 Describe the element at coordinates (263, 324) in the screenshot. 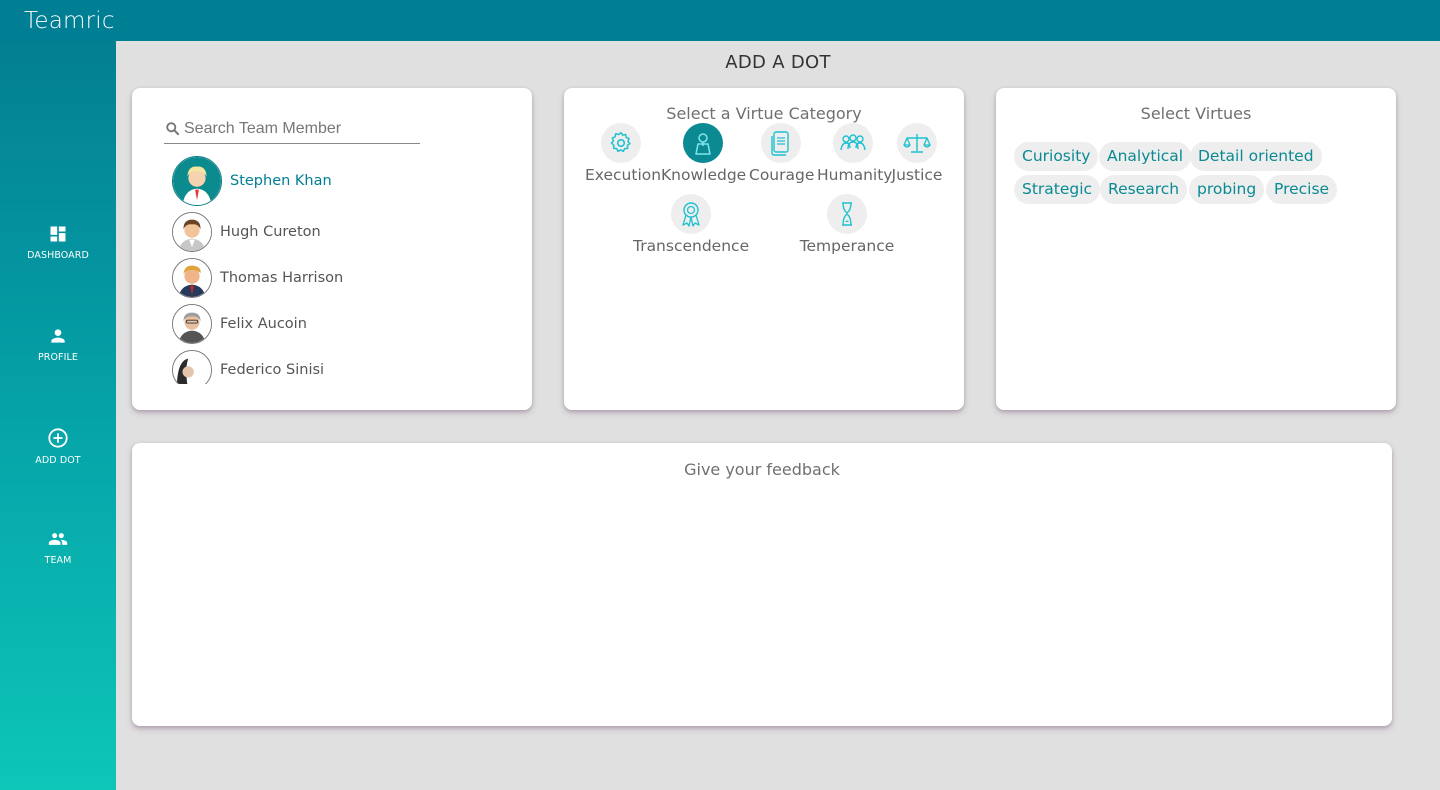

I see `member-name: Felix Aucoin` at that location.